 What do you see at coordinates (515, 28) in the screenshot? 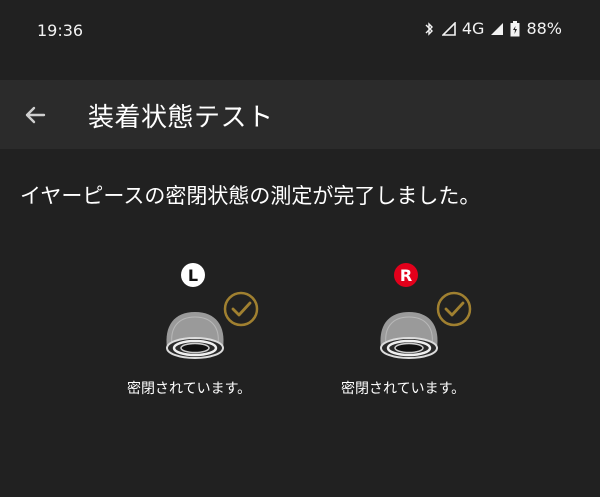
I see `battery-icon` at bounding box center [515, 28].